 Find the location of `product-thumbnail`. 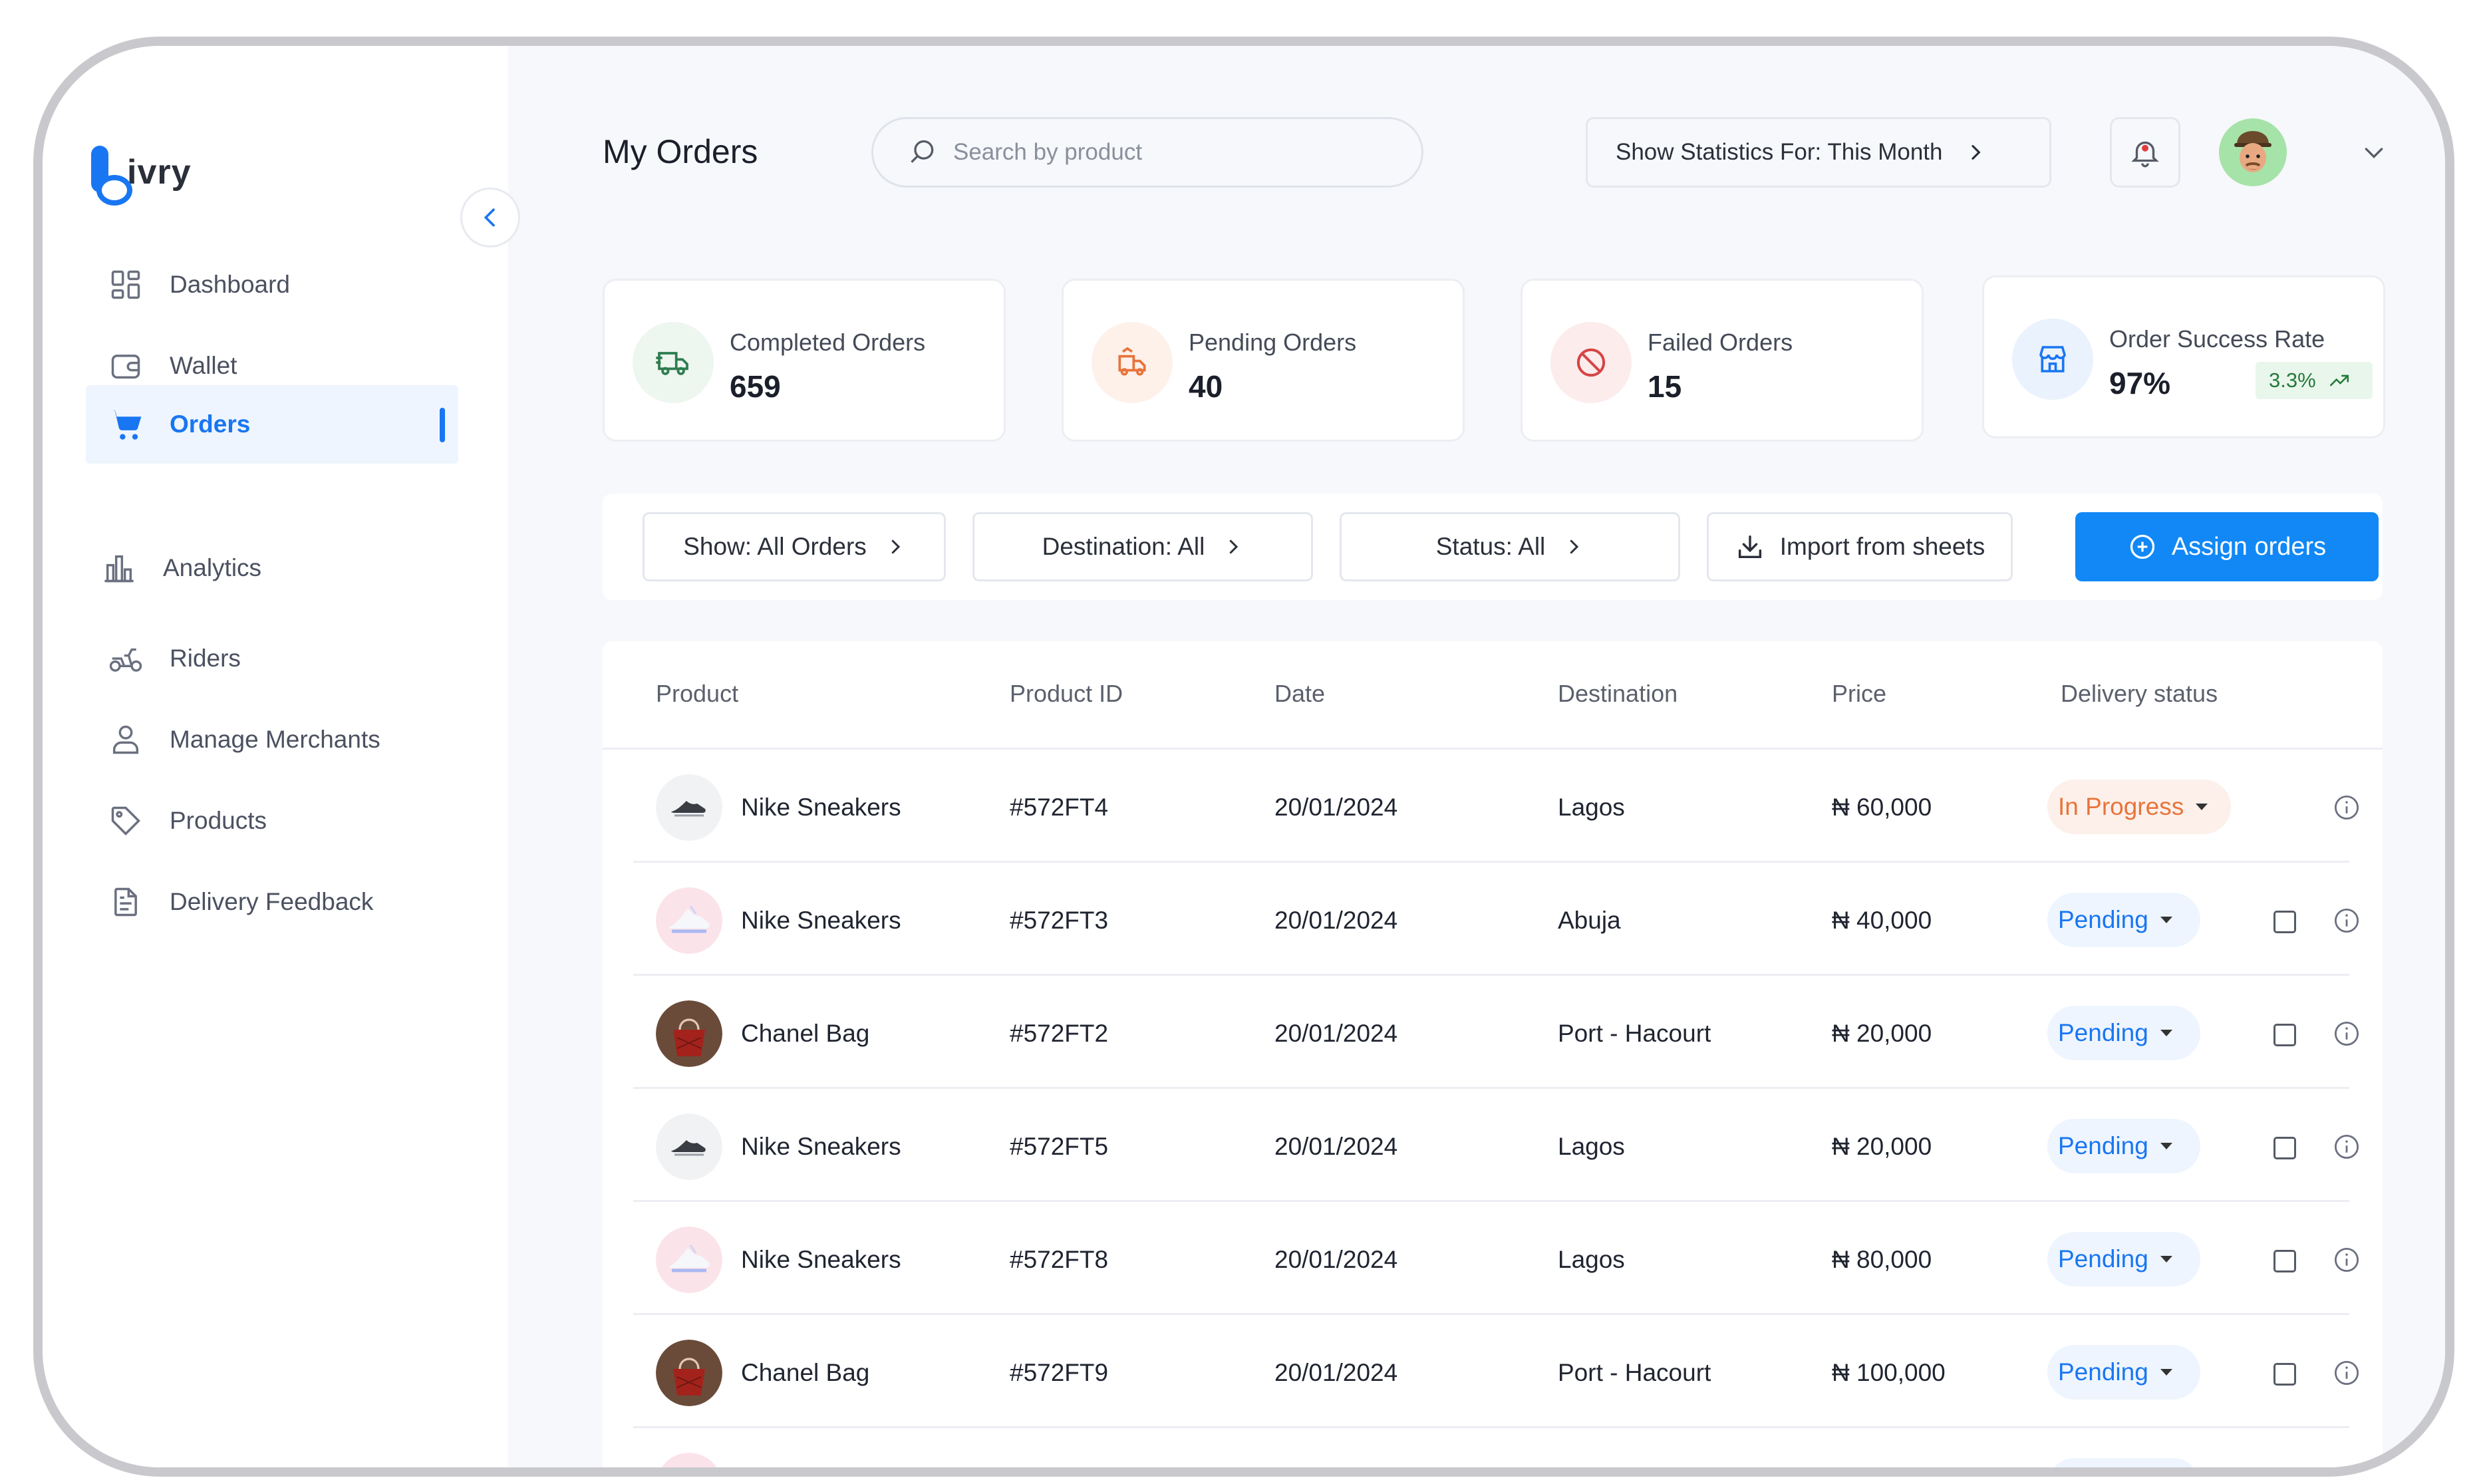

product-thumbnail is located at coordinates (689, 1146).